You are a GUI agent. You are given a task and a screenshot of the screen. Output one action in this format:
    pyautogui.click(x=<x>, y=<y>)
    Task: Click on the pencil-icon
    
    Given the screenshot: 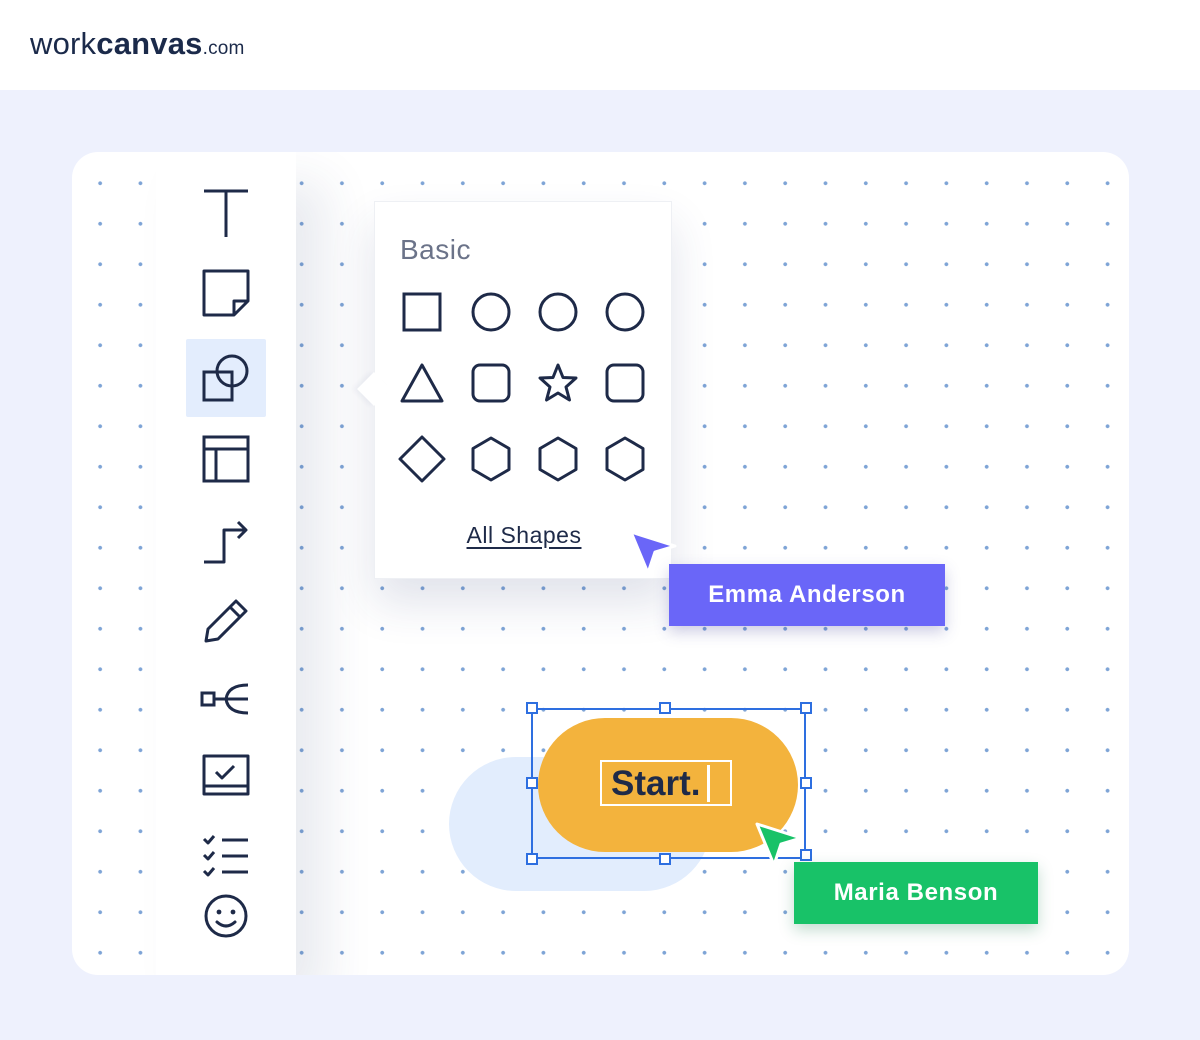 What is the action you would take?
    pyautogui.click(x=226, y=621)
    